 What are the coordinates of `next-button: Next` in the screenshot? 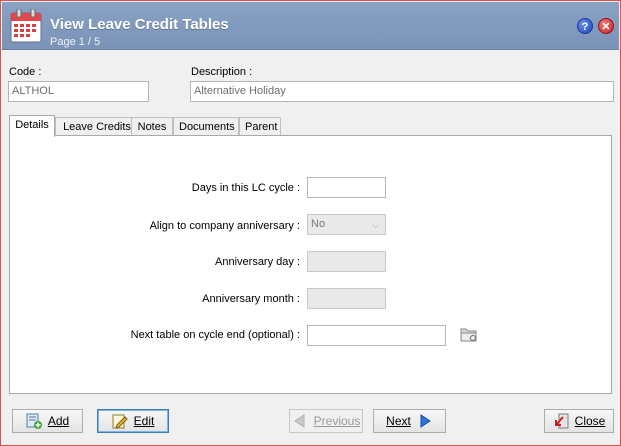 It's located at (409, 421).